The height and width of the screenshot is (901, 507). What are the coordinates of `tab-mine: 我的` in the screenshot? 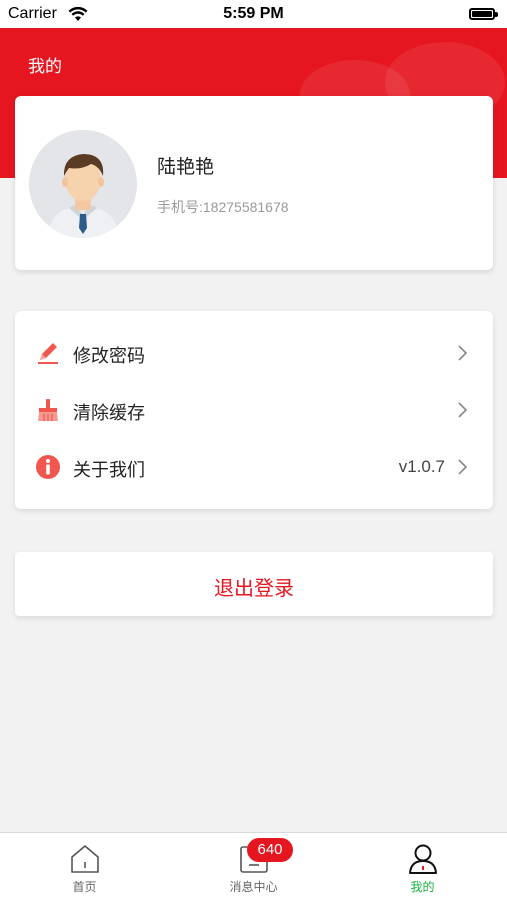 It's located at (422, 867).